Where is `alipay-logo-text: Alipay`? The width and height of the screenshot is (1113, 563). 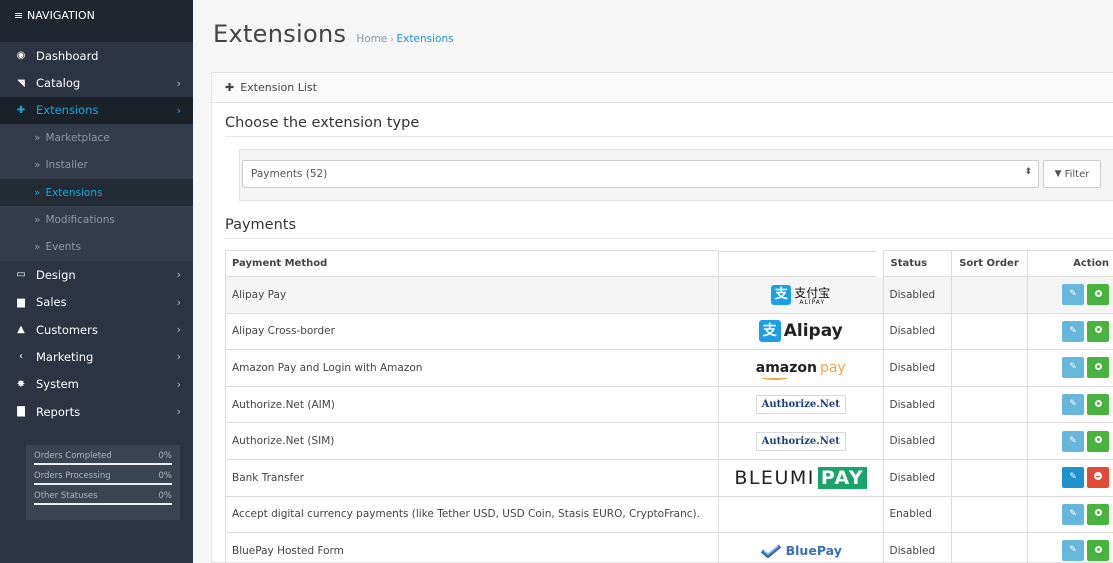
alipay-logo-text: Alipay is located at coordinates (813, 331).